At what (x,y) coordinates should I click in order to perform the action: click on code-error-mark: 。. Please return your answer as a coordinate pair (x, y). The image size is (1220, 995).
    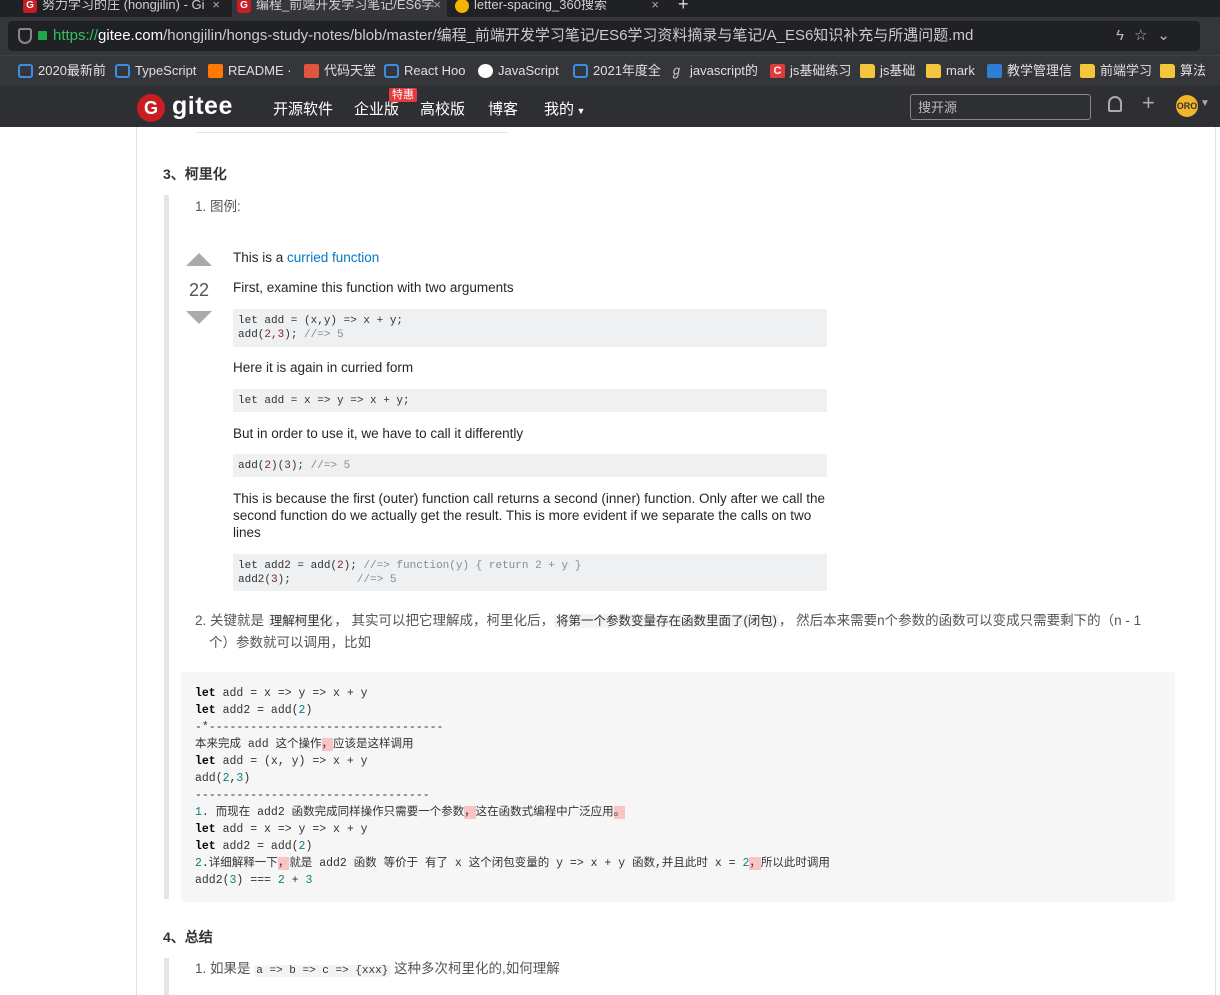
    Looking at the image, I should click on (619, 812).